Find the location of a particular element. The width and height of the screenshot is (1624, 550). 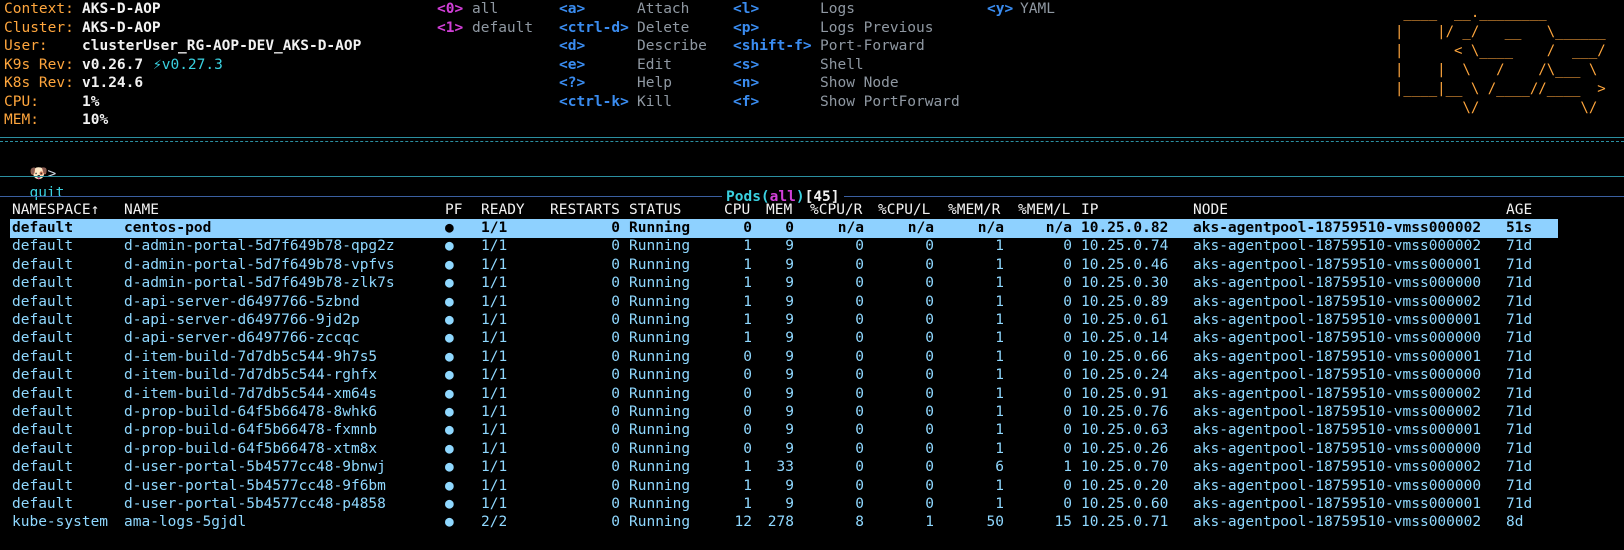

shortcut-label: Delete is located at coordinates (663, 28).